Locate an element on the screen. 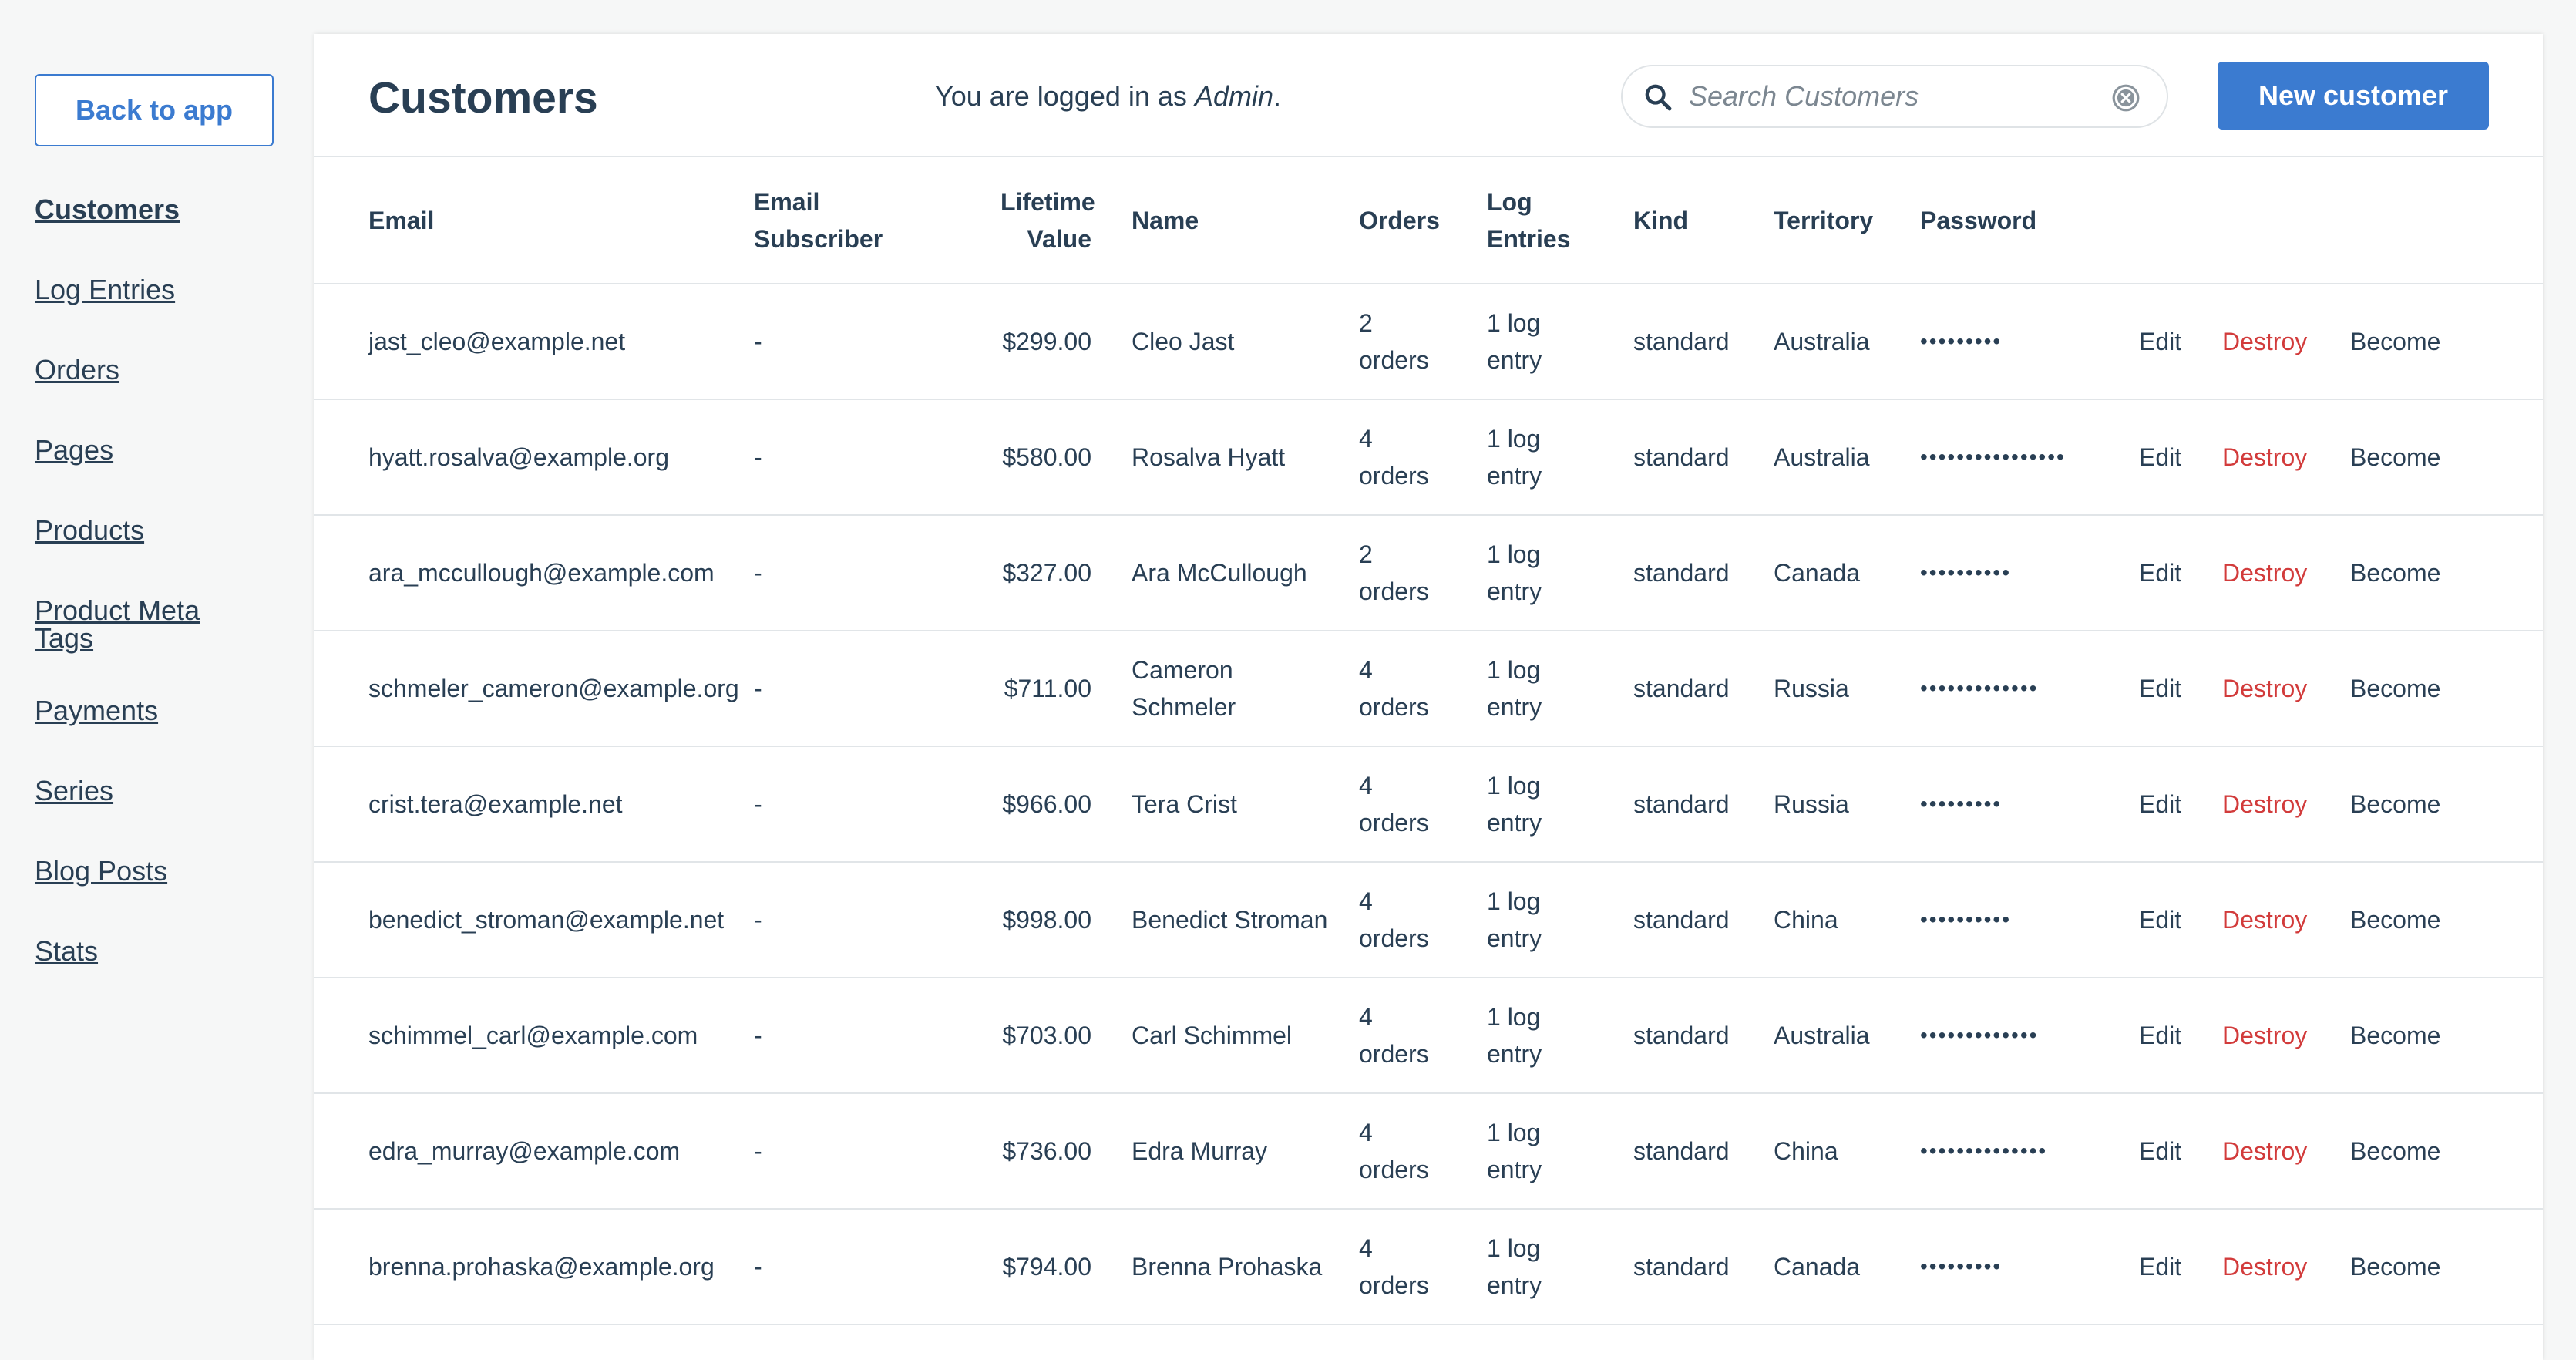 The image size is (2576, 1360). back-to-app-button: Back to app is located at coordinates (154, 110).